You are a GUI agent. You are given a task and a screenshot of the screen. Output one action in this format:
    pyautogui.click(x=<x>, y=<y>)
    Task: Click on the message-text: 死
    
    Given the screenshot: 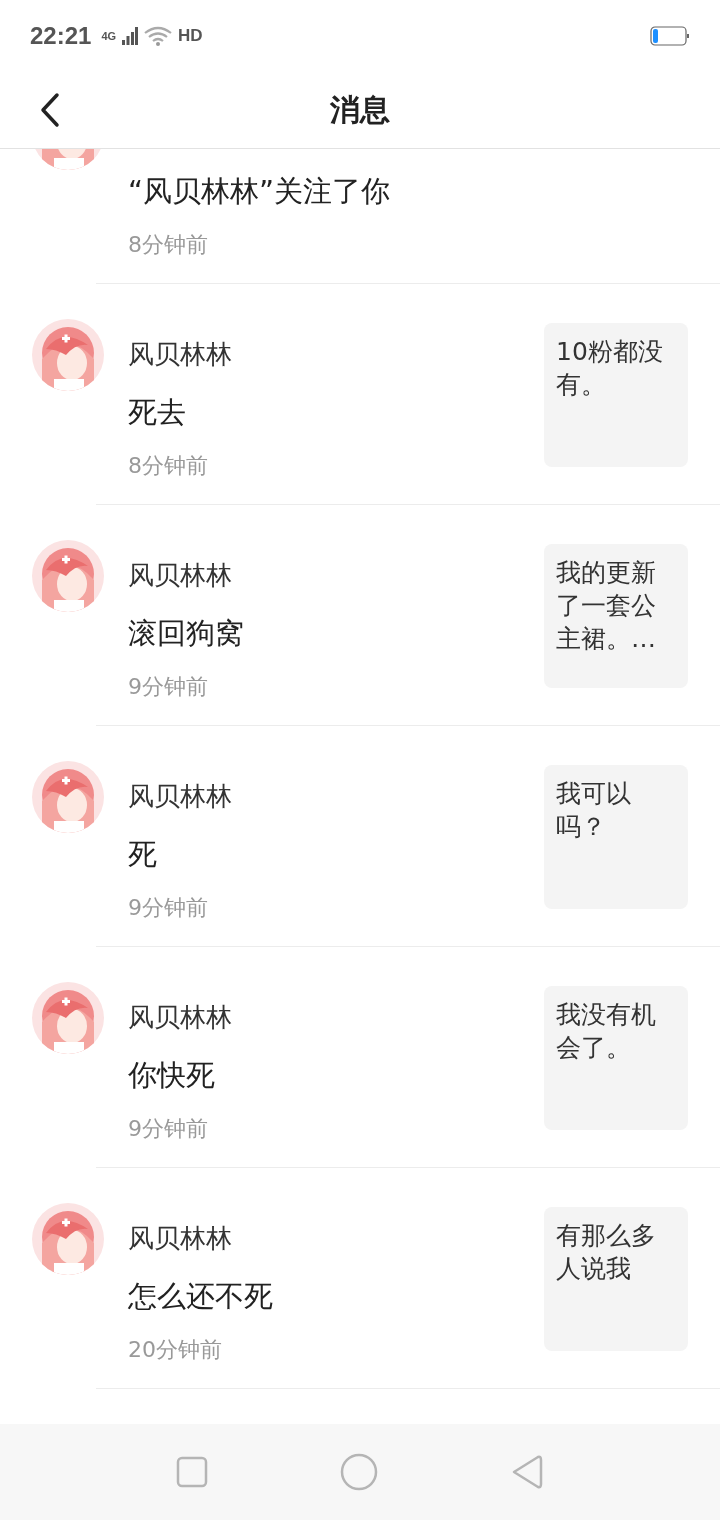 What is the action you would take?
    pyautogui.click(x=142, y=854)
    